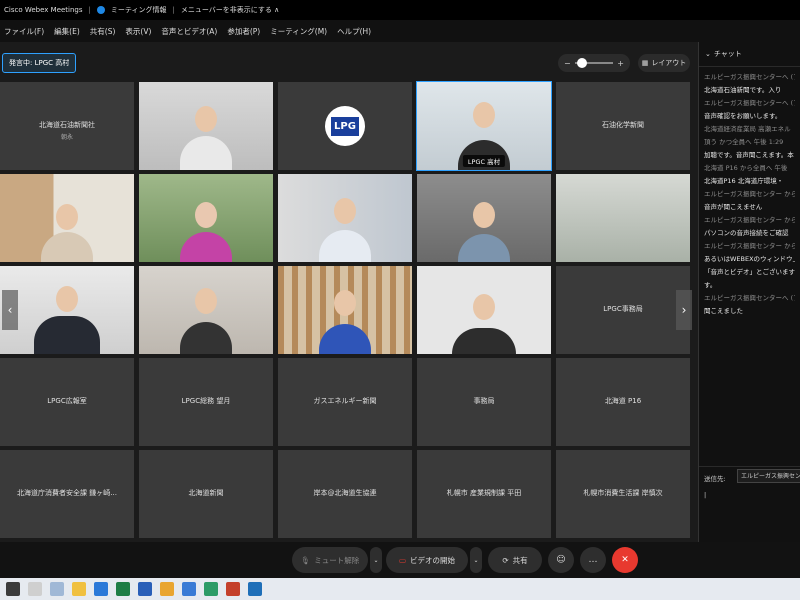 Image resolution: width=800 pixels, height=600 pixels. I want to click on unmute-button: 🎙 ミュート解除, so click(330, 560).